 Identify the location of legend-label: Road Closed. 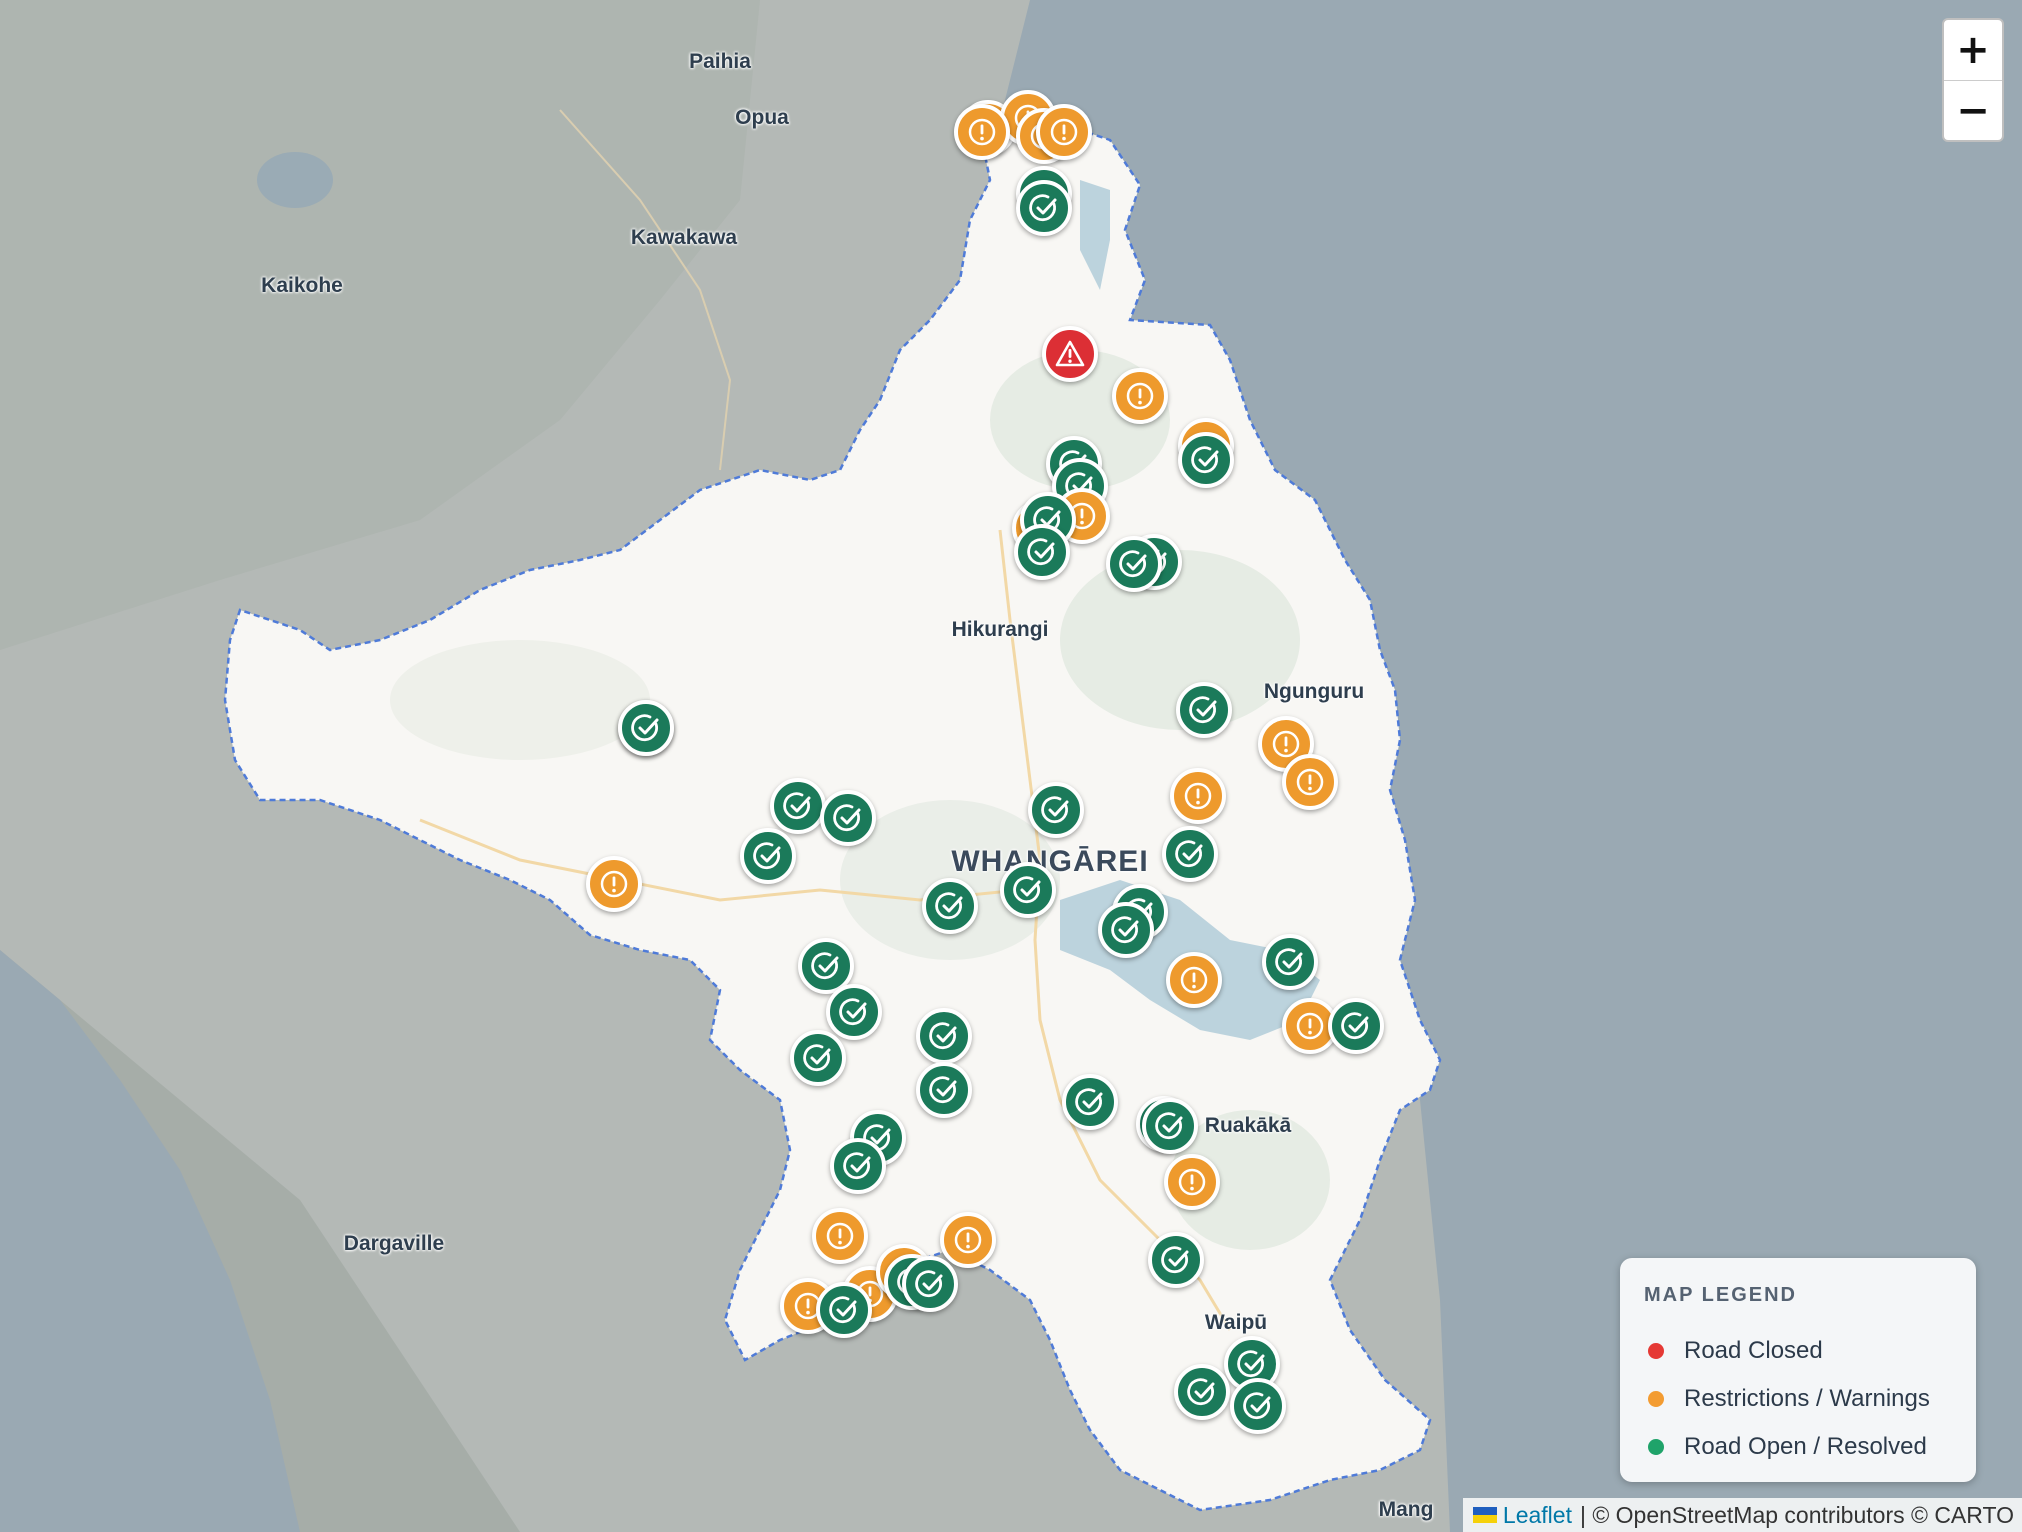
(1753, 1350).